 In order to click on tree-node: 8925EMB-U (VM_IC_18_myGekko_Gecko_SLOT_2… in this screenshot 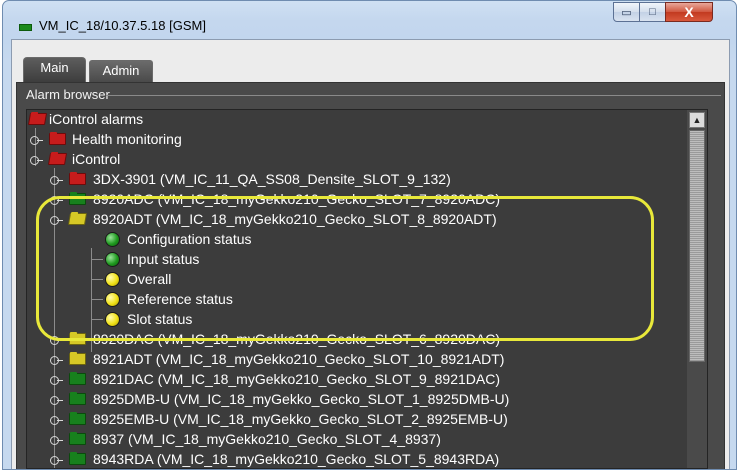, I will do `click(357, 420)`.